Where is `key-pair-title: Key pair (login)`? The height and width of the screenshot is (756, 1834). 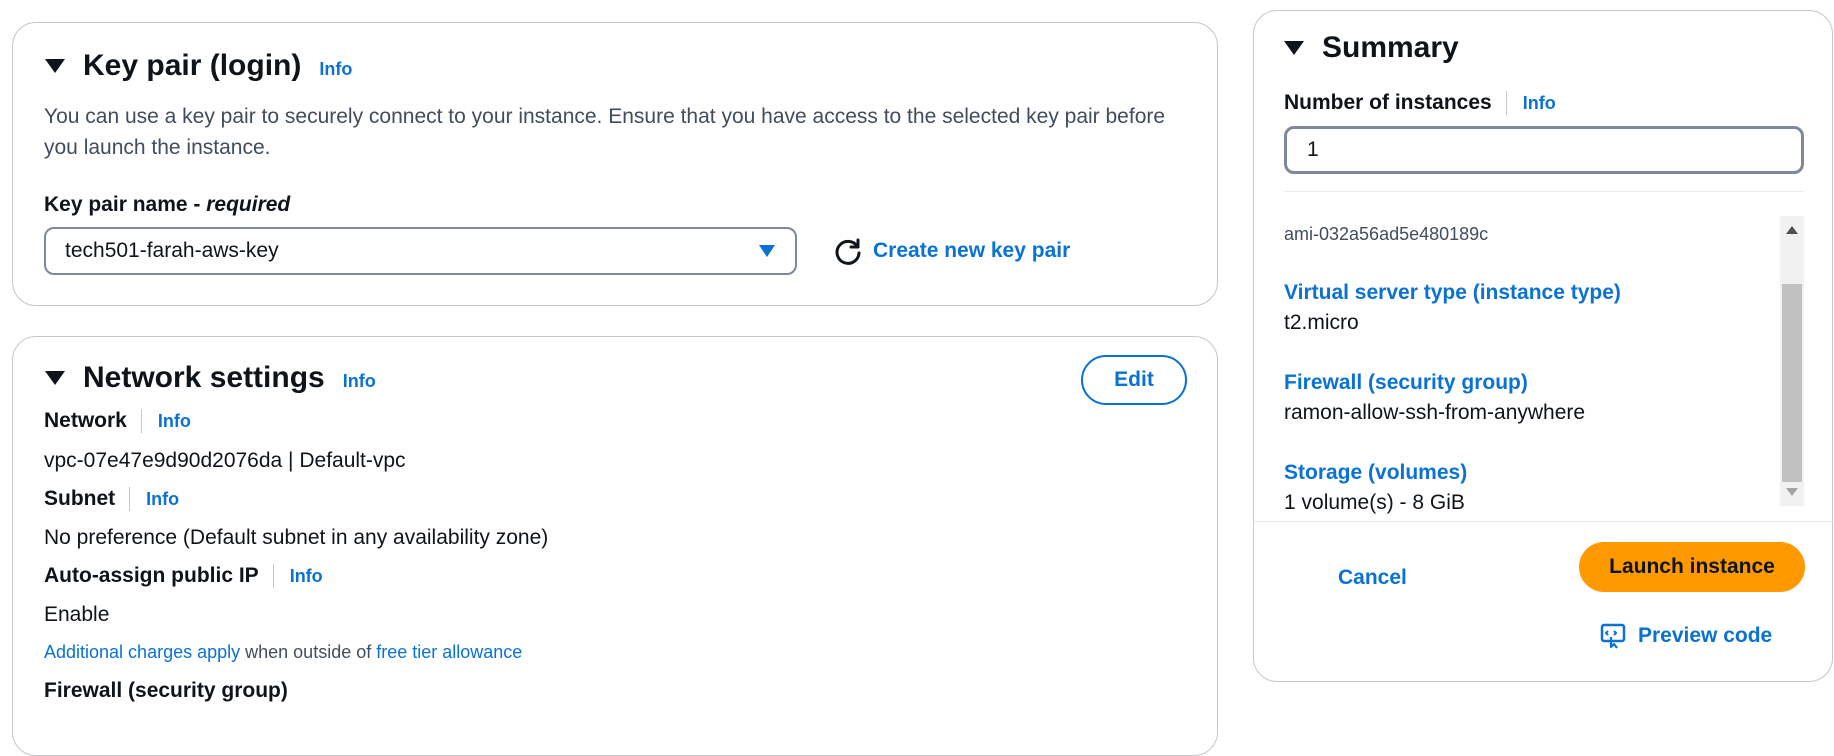
key-pair-title: Key pair (login) is located at coordinates (192, 65).